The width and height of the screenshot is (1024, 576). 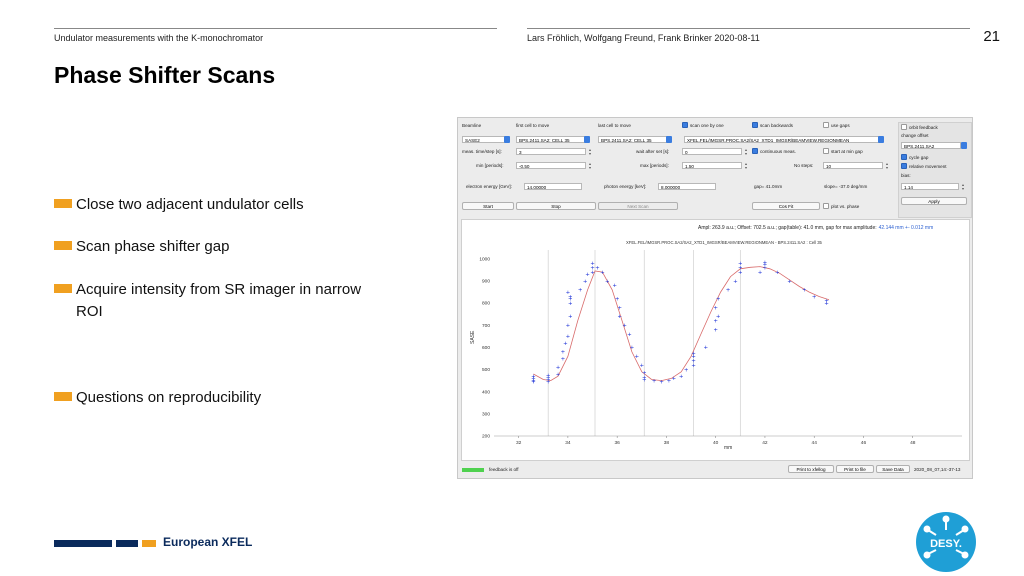 What do you see at coordinates (234, 247) in the screenshot?
I see `bullet-item: Scan phase shifter gap` at bounding box center [234, 247].